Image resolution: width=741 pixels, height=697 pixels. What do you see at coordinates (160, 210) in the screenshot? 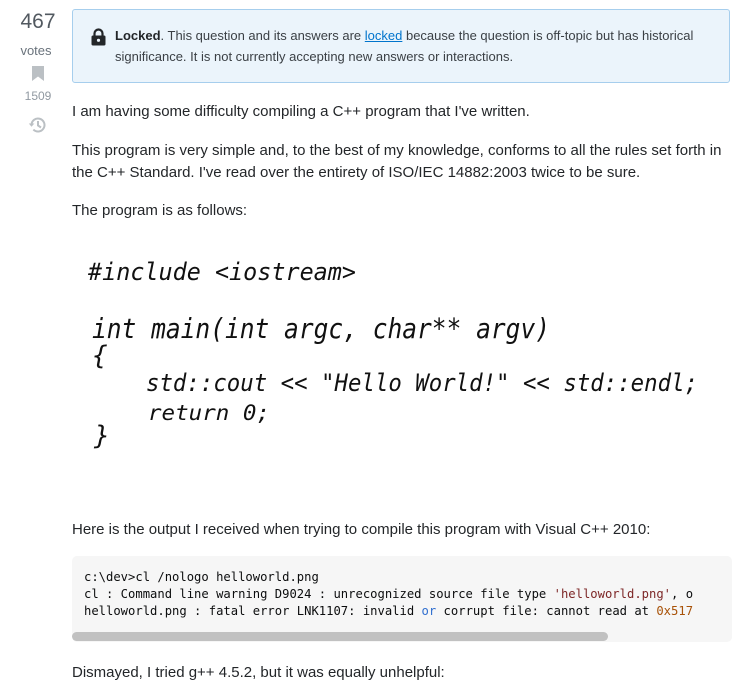
I see `post-paragraph-3: The program is as follows:` at bounding box center [160, 210].